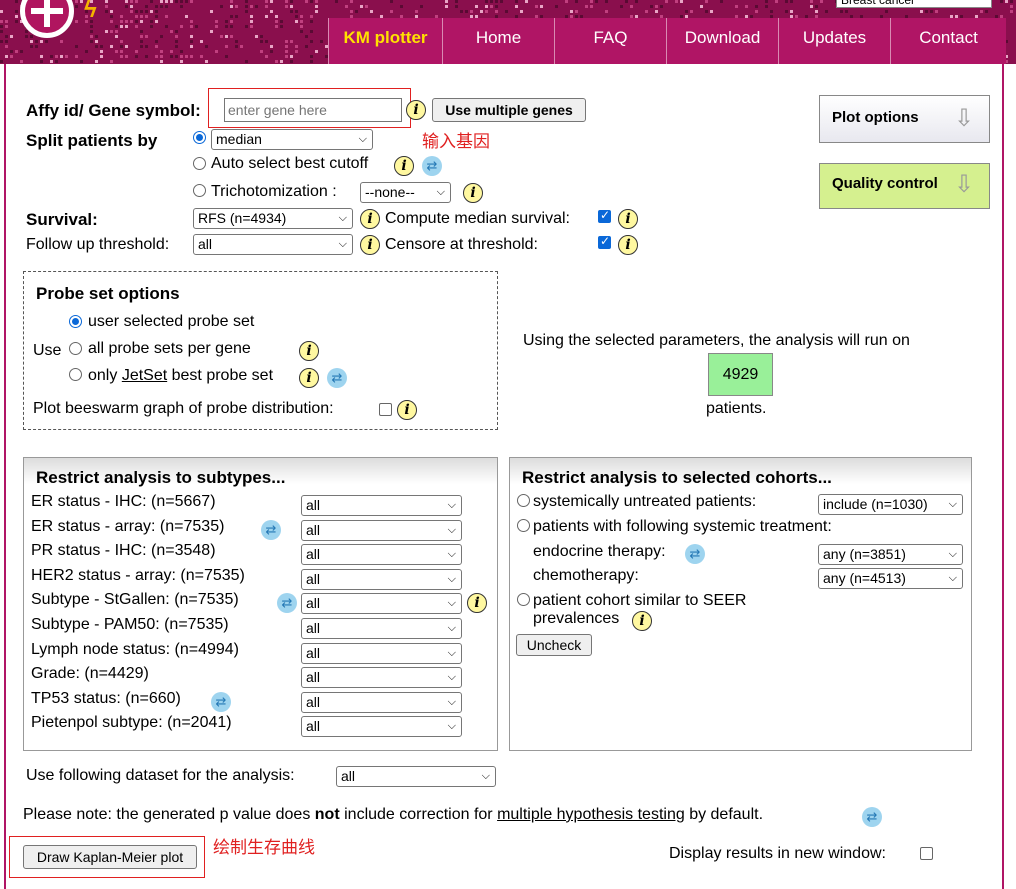  What do you see at coordinates (604, 241) in the screenshot?
I see `censore-checkbox` at bounding box center [604, 241].